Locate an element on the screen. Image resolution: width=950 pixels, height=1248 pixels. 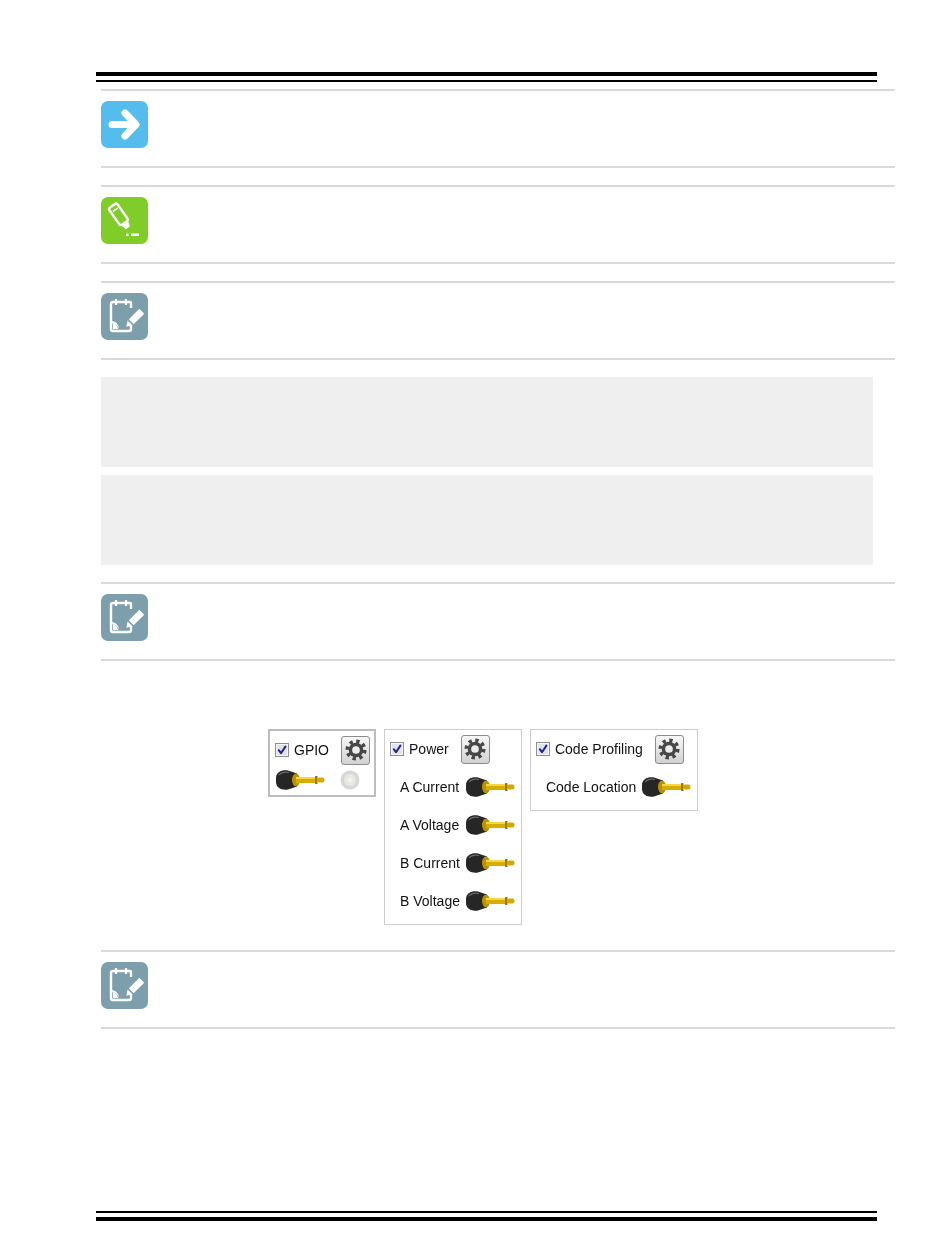
channel-label: A Current is located at coordinates (430, 787).